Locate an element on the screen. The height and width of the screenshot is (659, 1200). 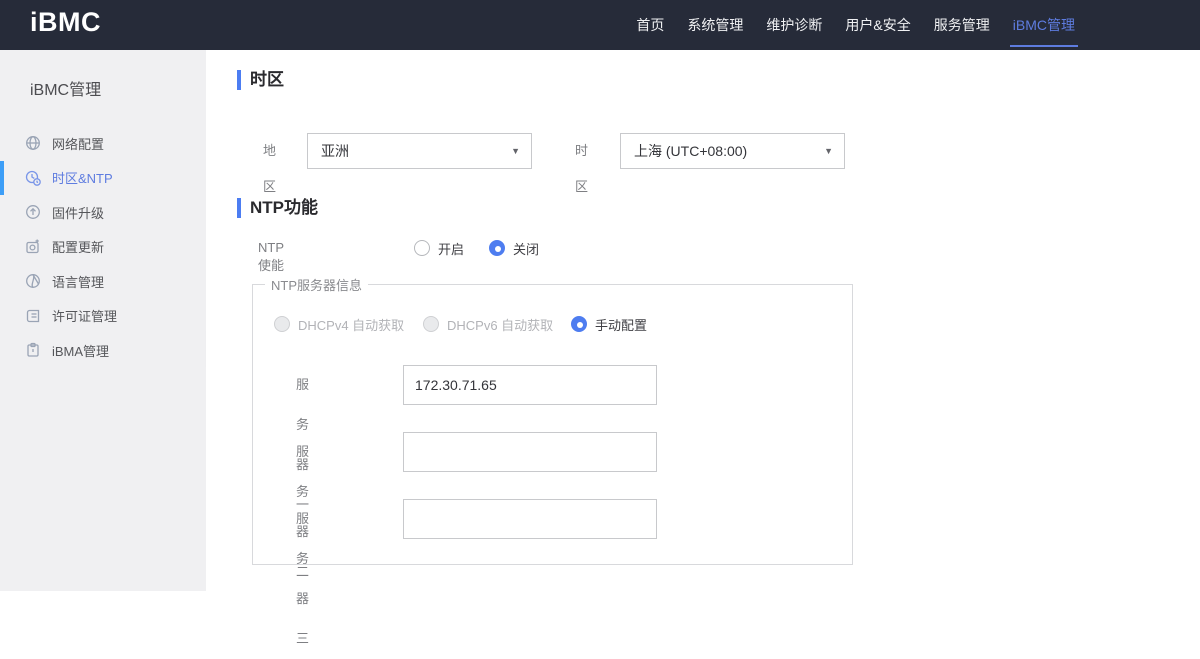
config-update-icon is located at coordinates (33, 247).